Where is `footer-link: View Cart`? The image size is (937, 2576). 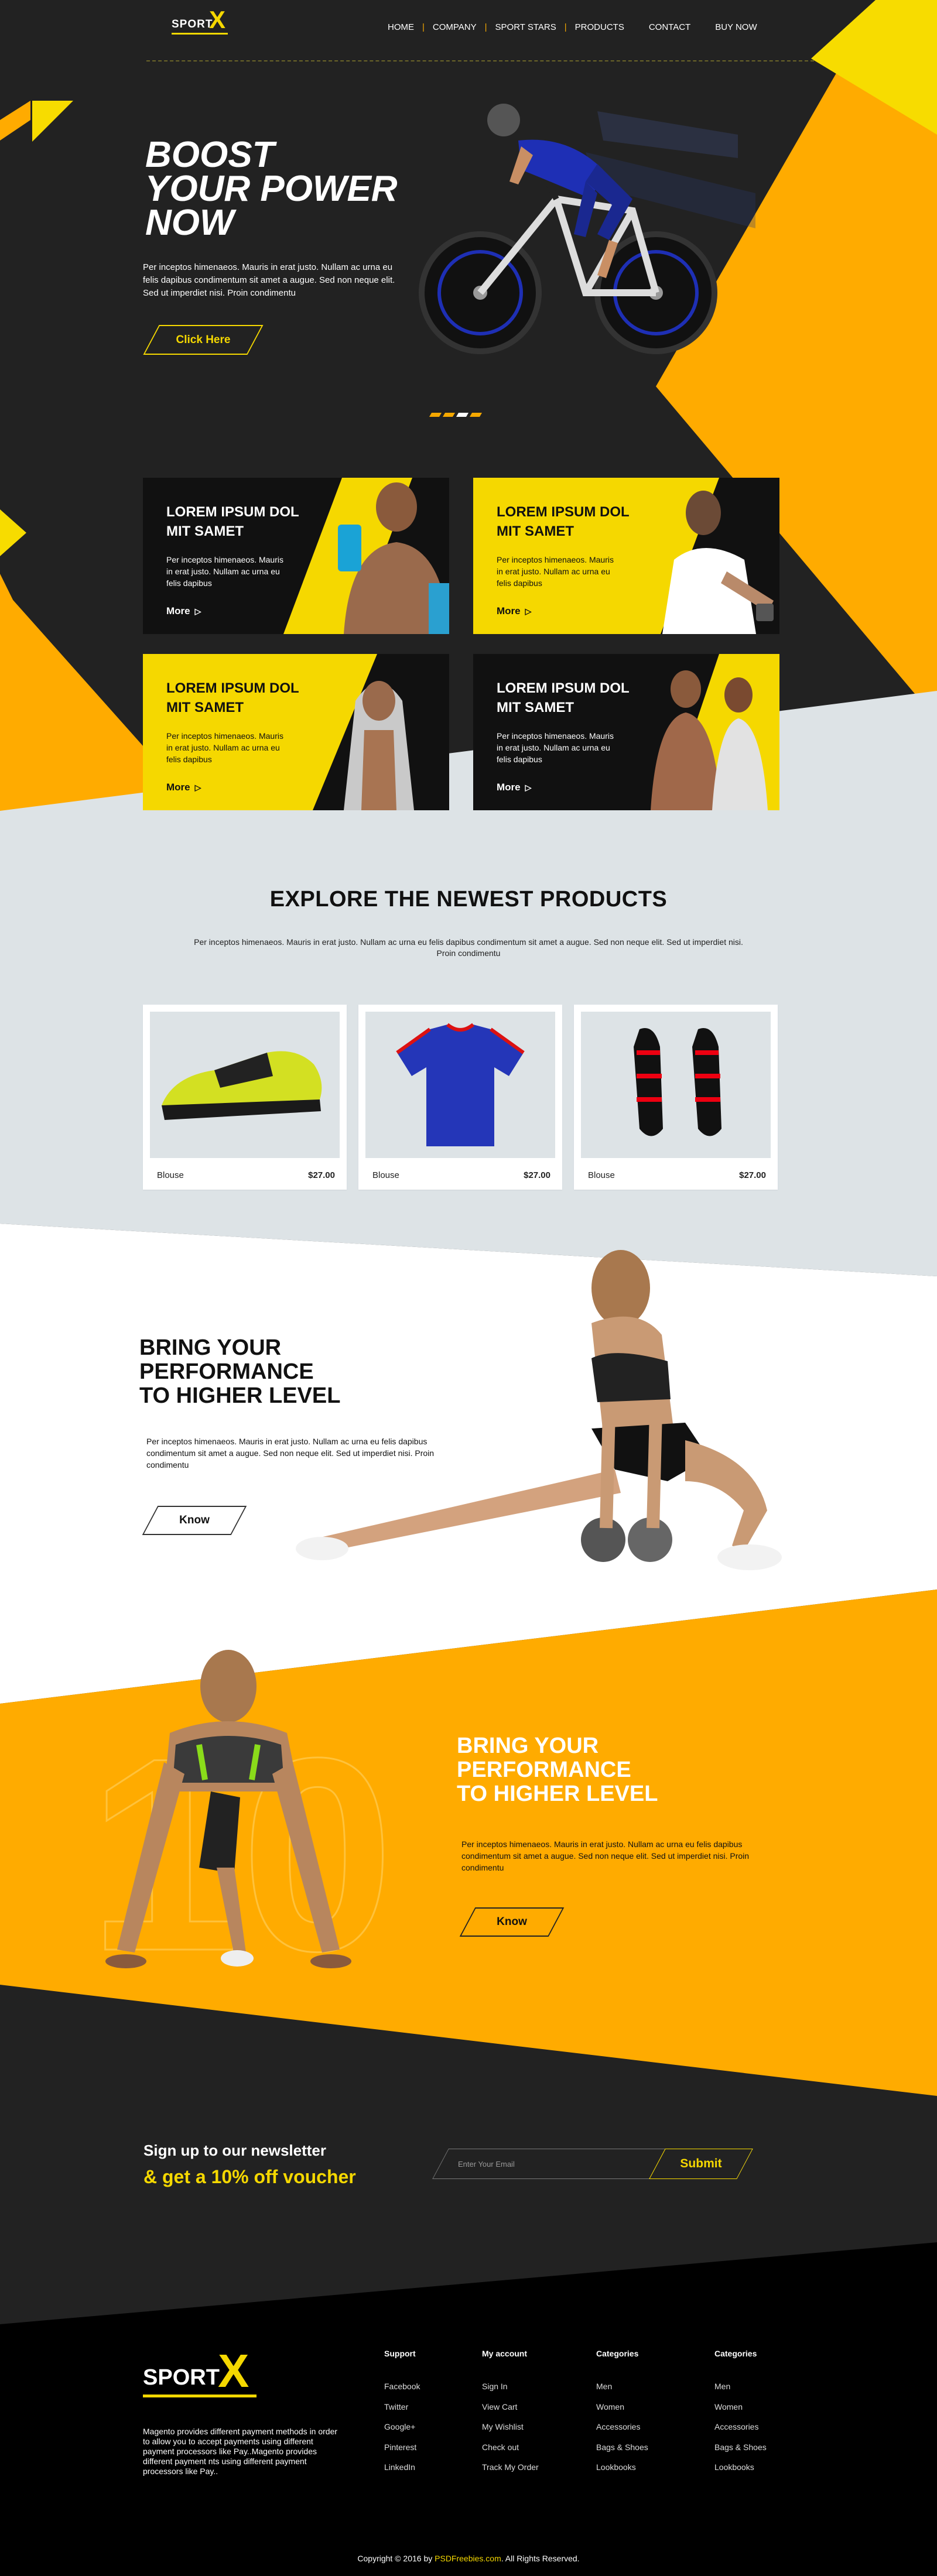
footer-link: View Cart is located at coordinates (510, 2412).